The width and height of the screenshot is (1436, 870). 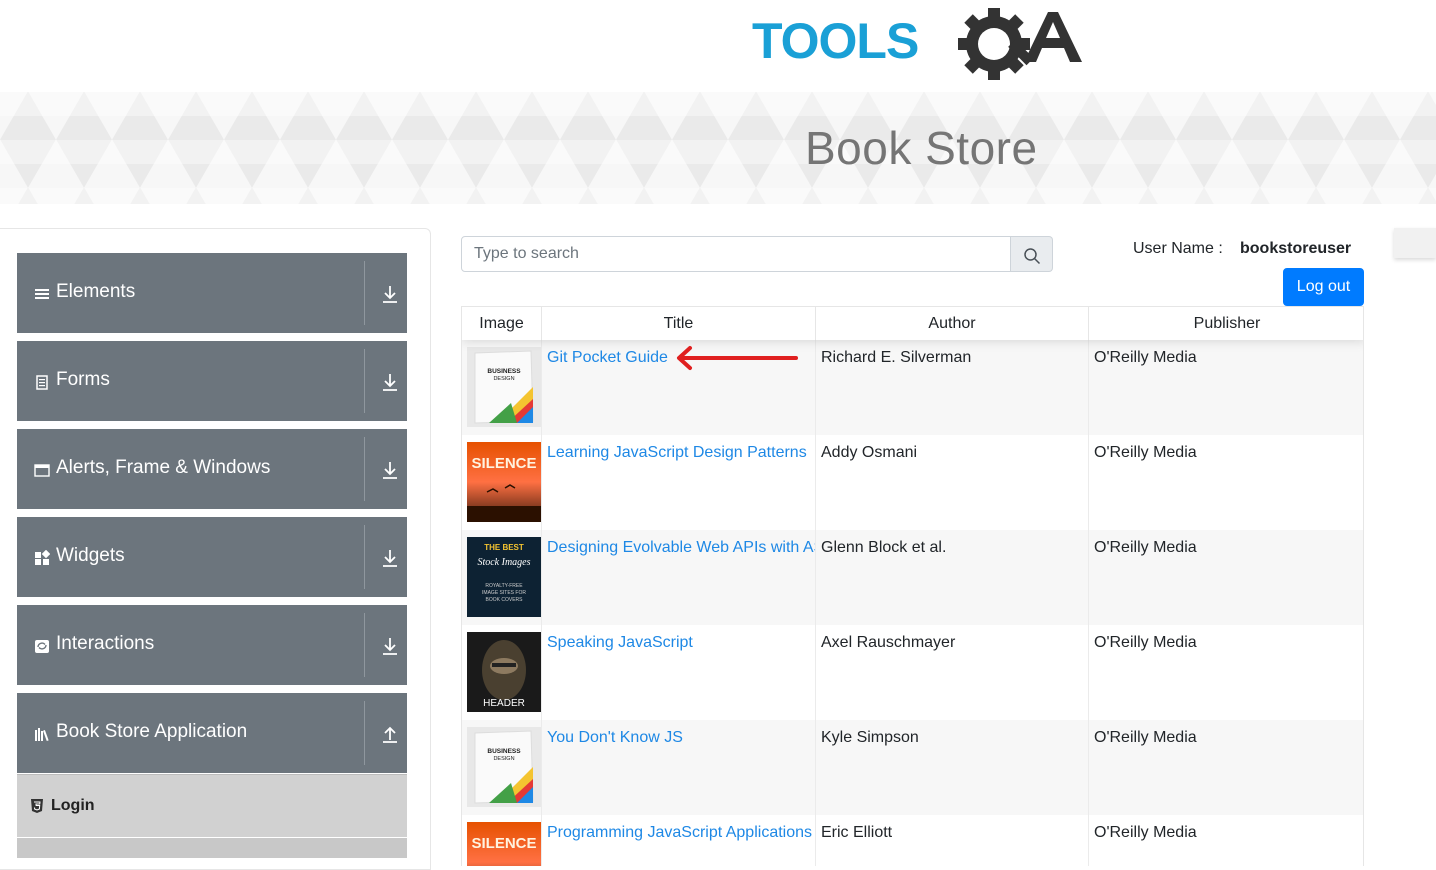 I want to click on sidebar-group-alerts-frame-windows: Alerts, Frame & Windows, so click(x=212, y=469).